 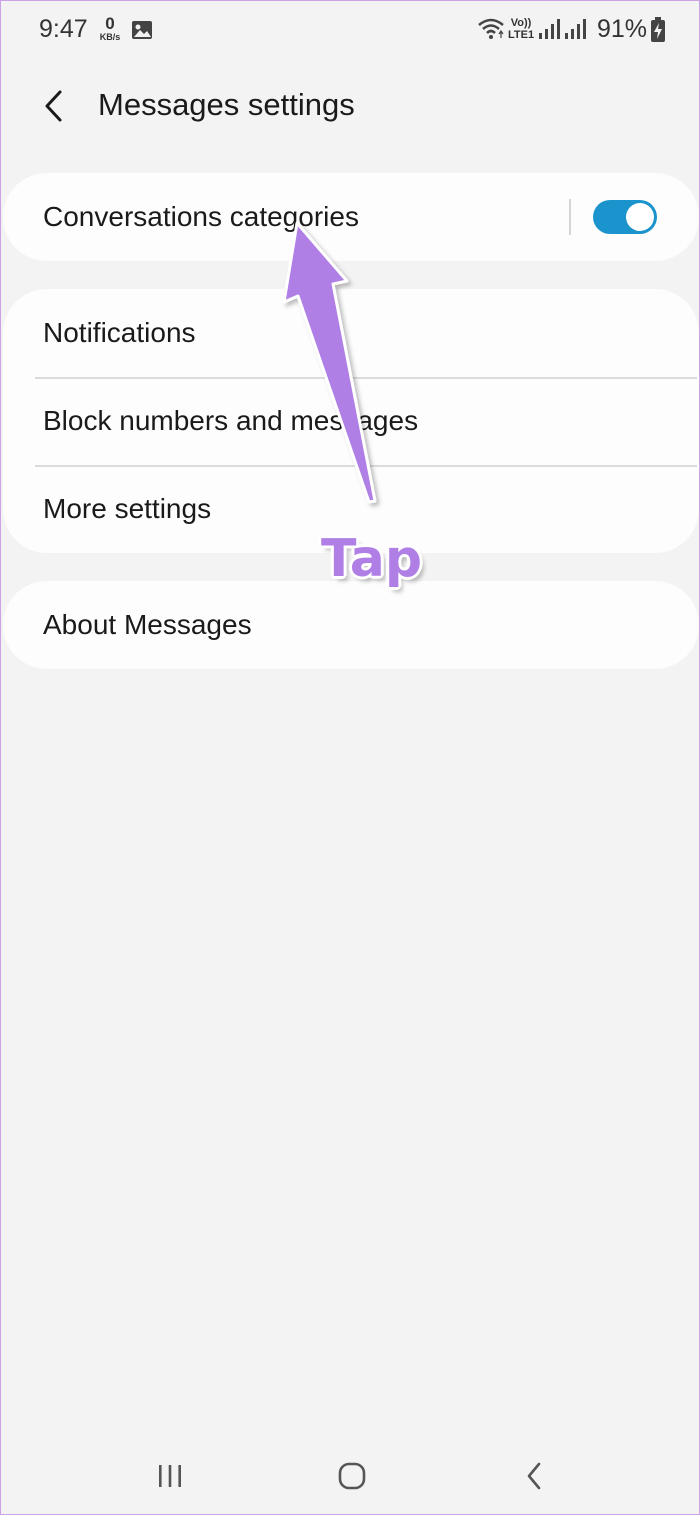 I want to click on chevron-left-icon, so click(x=53, y=106).